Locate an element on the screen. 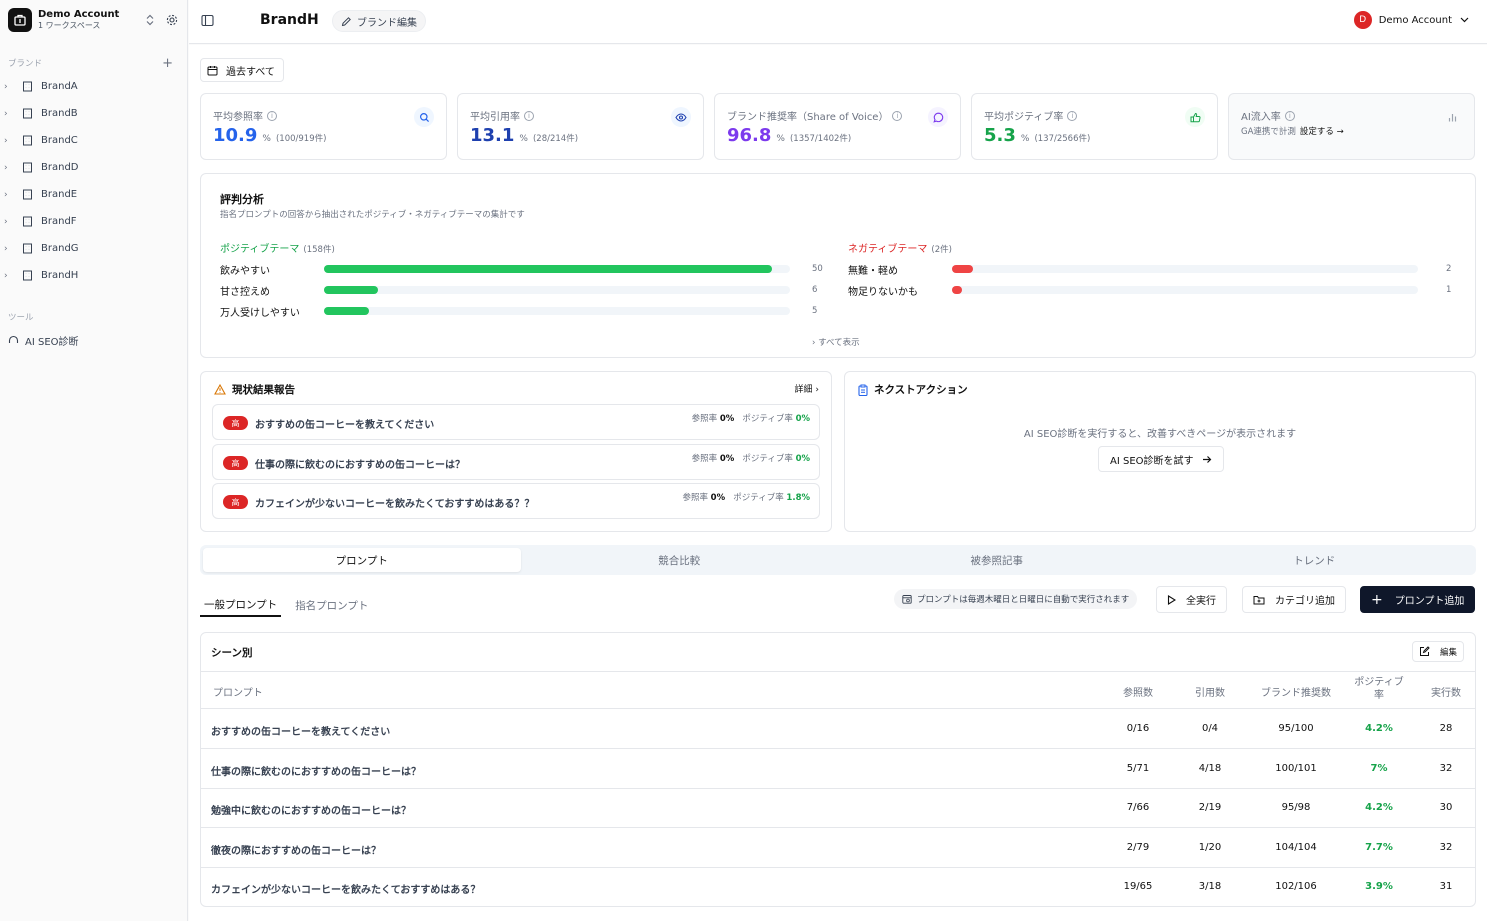  recommend-count-cell: 102/106 is located at coordinates (1296, 886).